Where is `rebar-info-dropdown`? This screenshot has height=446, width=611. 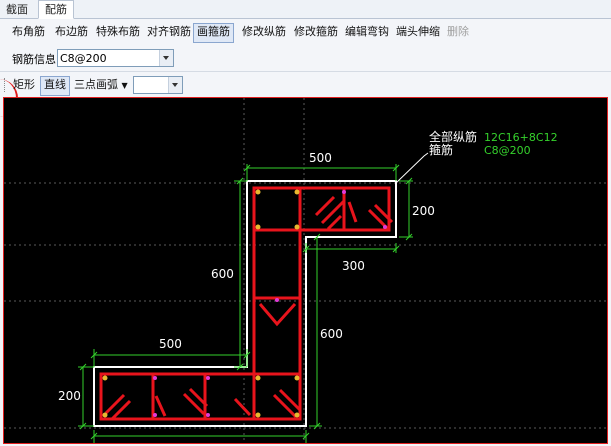
rebar-info-dropdown is located at coordinates (166, 58).